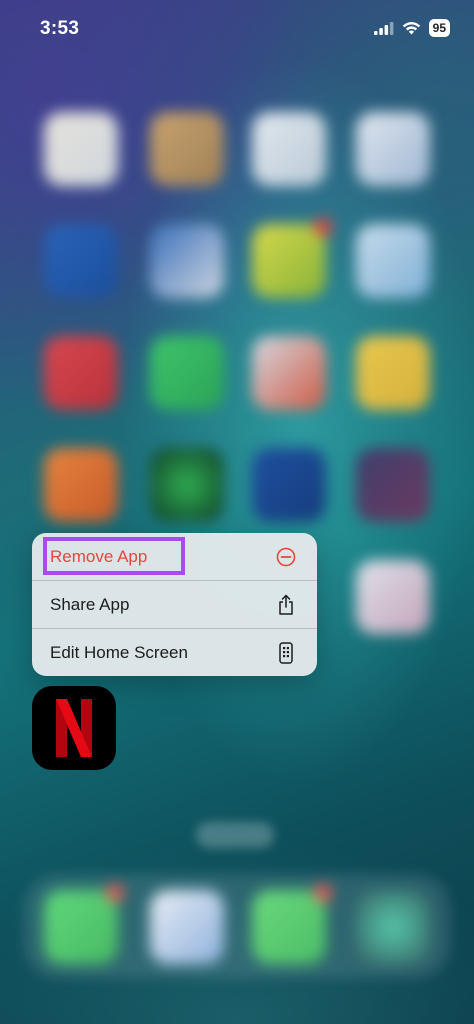 This screenshot has width=474, height=1024. What do you see at coordinates (90, 604) in the screenshot?
I see `share-app-label: Share App` at bounding box center [90, 604].